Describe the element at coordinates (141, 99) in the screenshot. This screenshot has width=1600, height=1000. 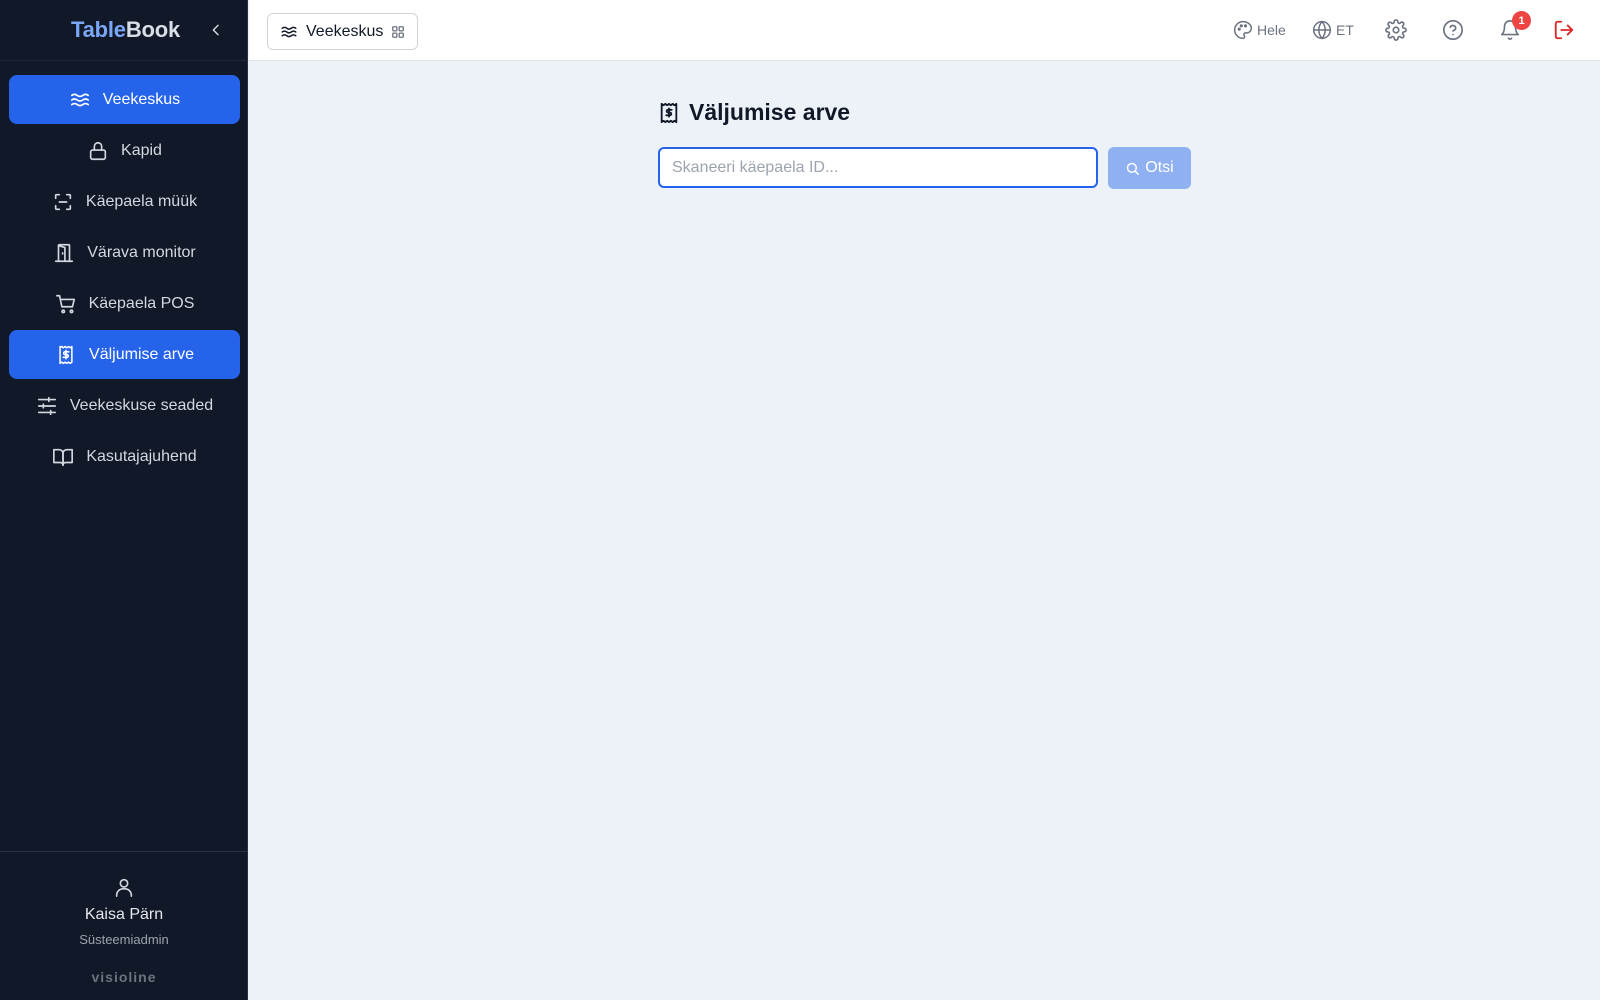
I see `sidebar-item-label: Veekeskus` at that location.